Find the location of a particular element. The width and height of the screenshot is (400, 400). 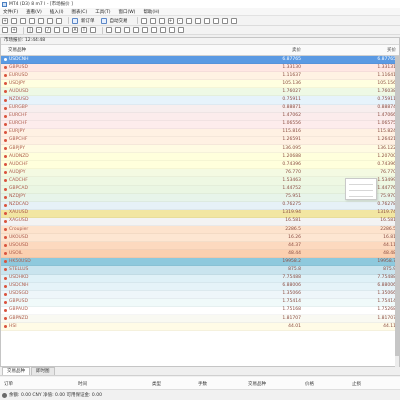

navigator-icon is located at coordinates (41, 20).